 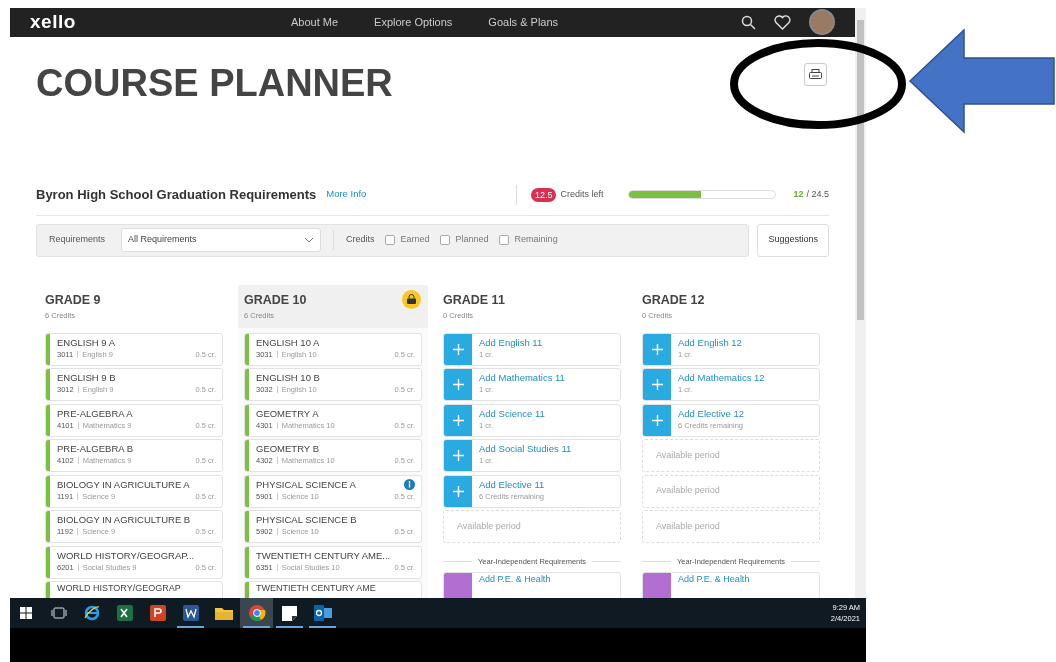 I want to click on info-icon, so click(x=409, y=484).